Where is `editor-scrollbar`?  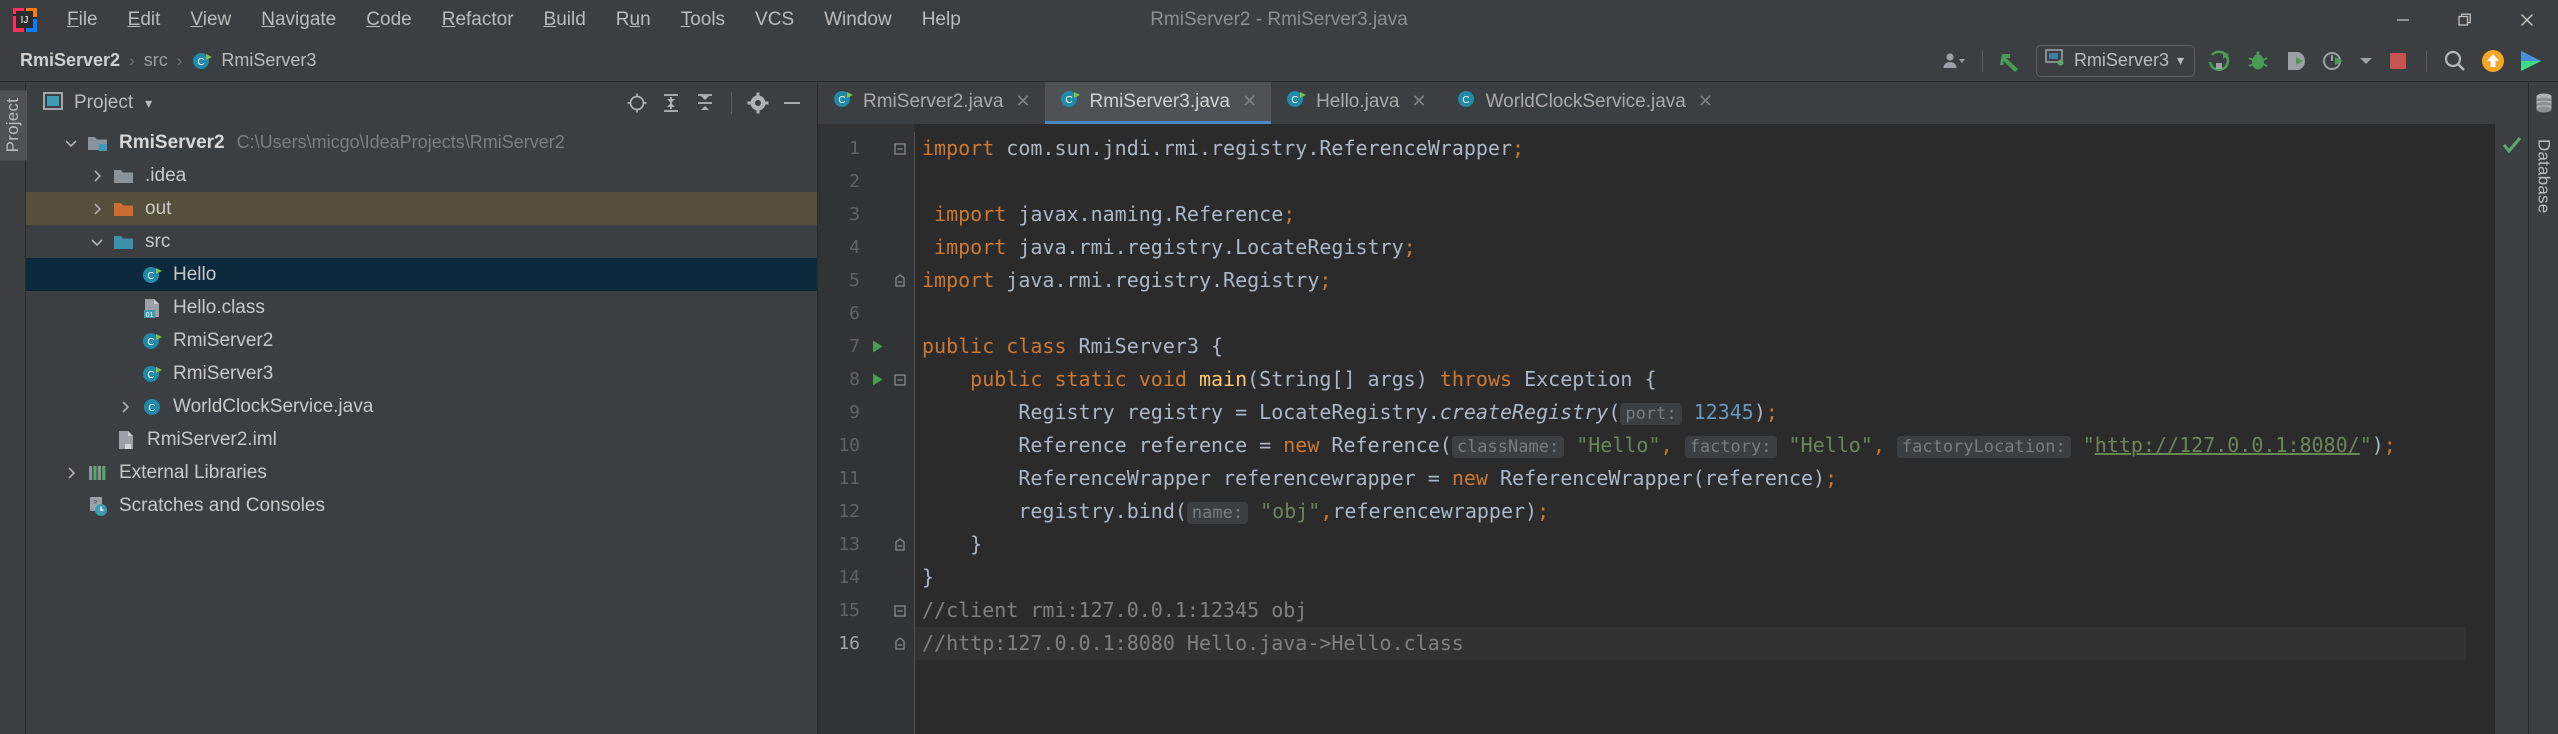
editor-scrollbar is located at coordinates (2480, 429).